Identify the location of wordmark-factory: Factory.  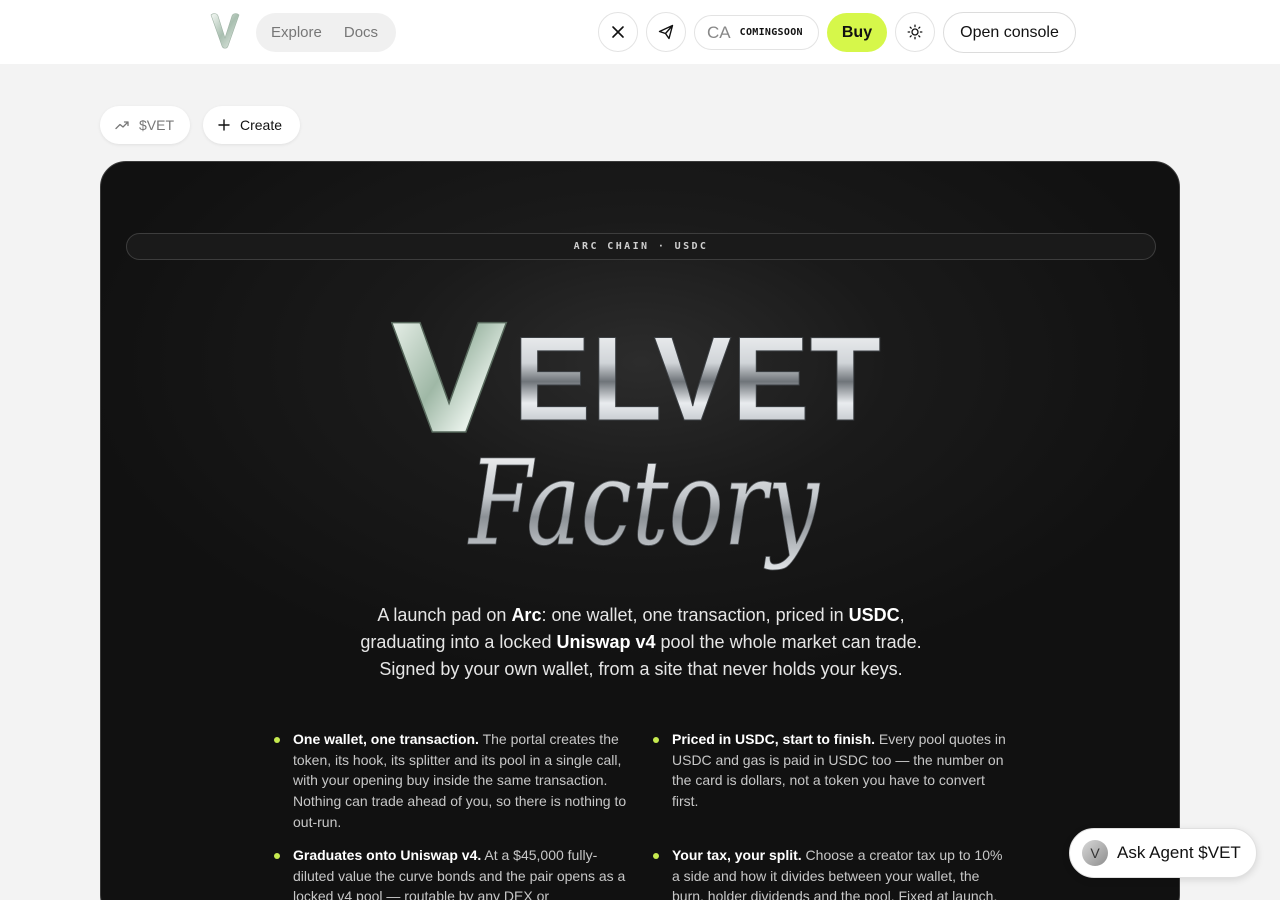
(643, 503).